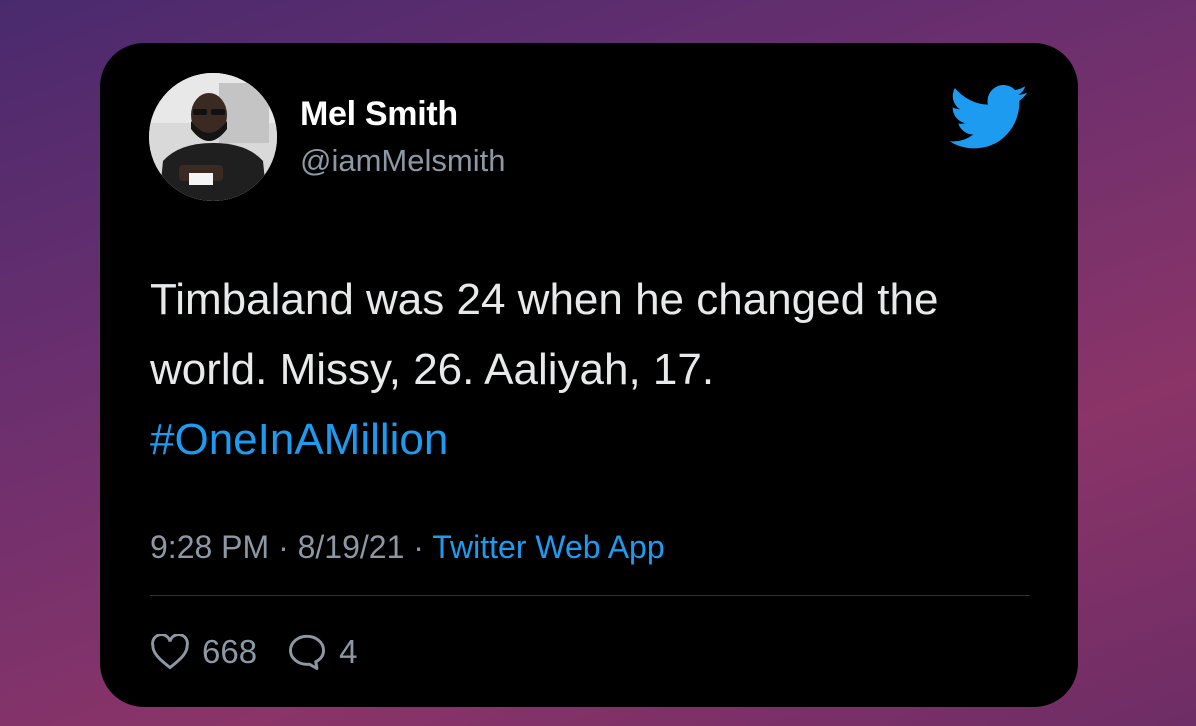 This screenshot has height=726, width=1196. I want to click on author-handle: @iamMelsmith, so click(402, 161).